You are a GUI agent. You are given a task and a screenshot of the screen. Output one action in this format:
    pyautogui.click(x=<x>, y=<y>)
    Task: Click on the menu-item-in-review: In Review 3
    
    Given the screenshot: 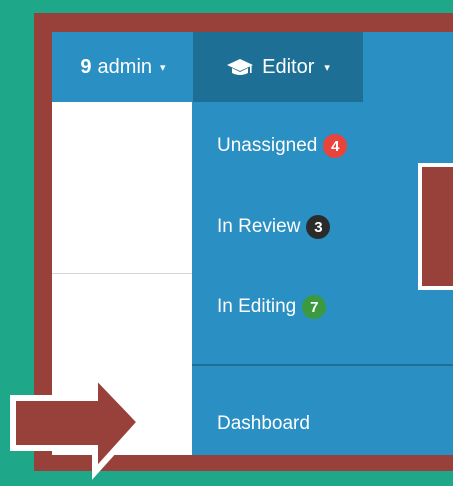 What is the action you would take?
    pyautogui.click(x=274, y=227)
    